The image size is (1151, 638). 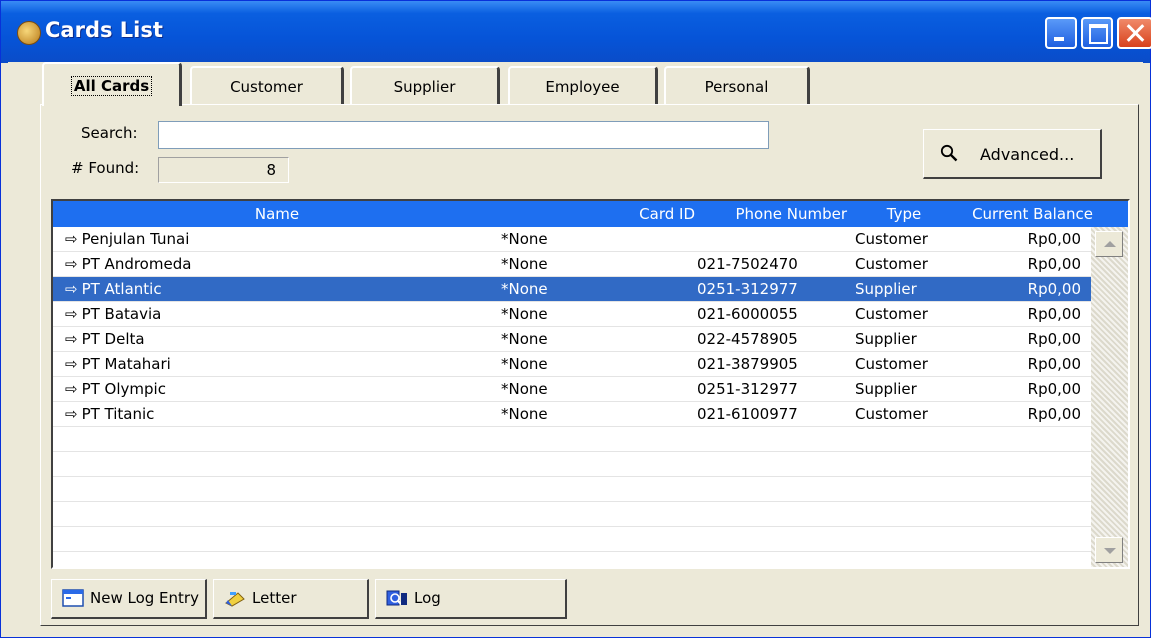 I want to click on col-name: Name, so click(x=277, y=214).